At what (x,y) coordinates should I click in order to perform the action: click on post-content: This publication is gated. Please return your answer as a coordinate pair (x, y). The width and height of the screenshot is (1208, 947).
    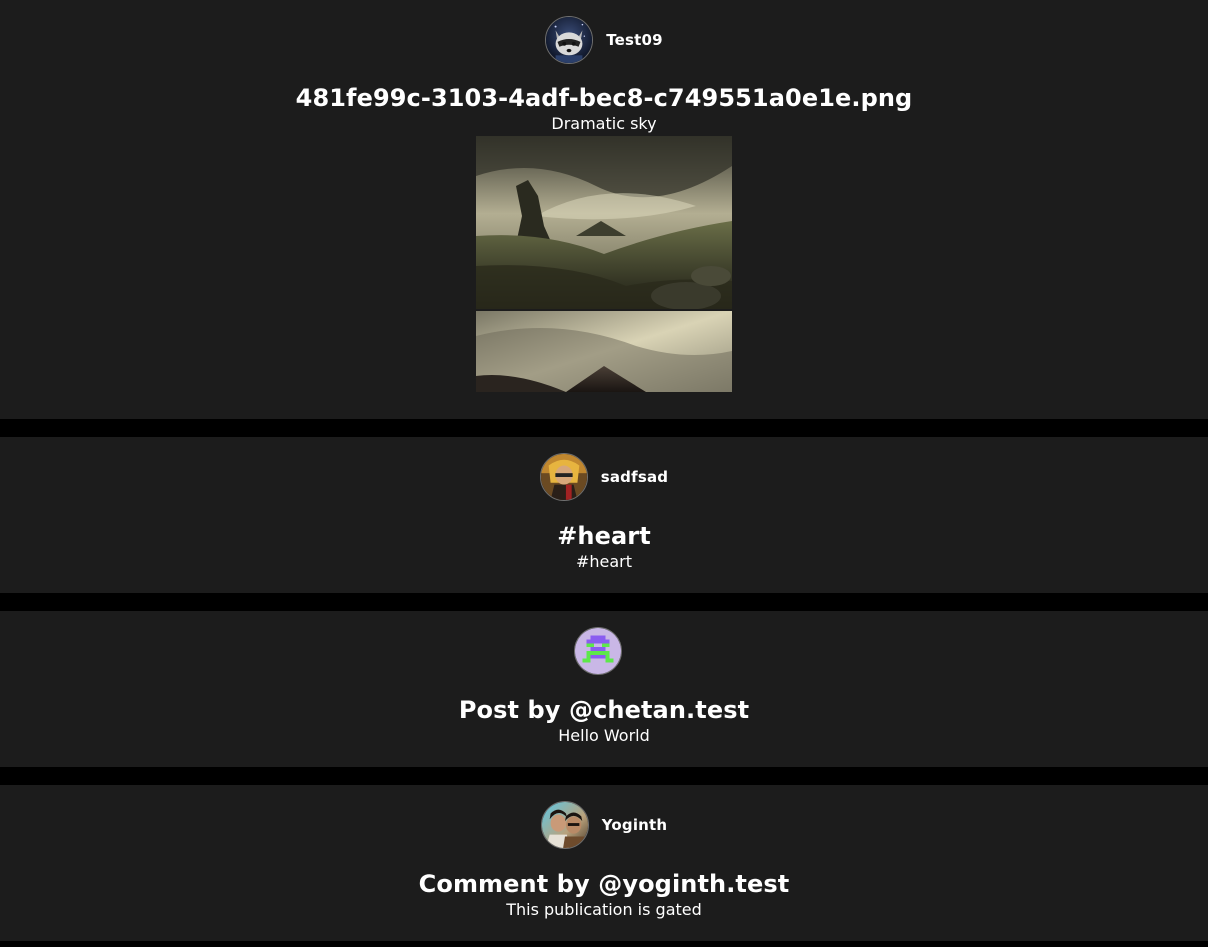
    Looking at the image, I should click on (604, 909).